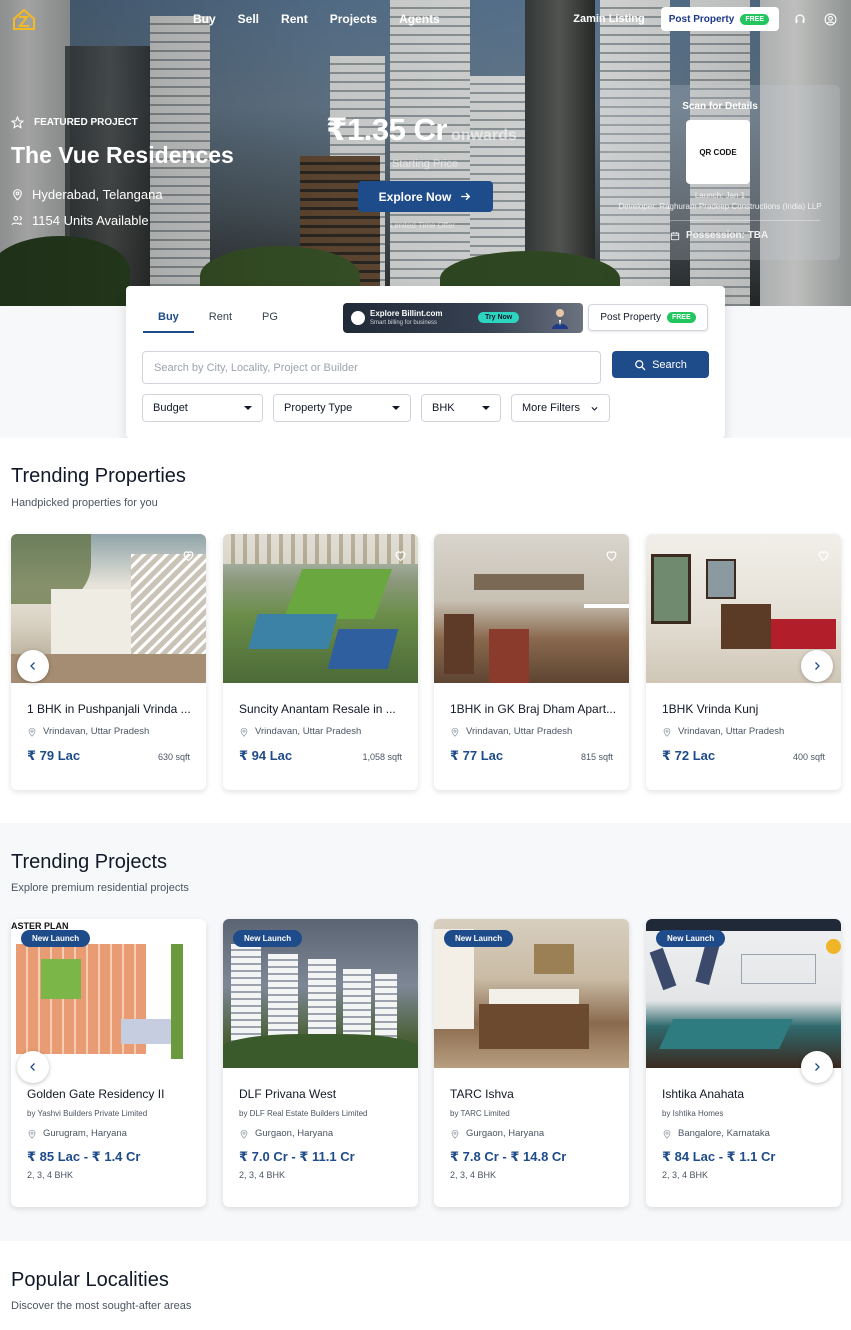 The height and width of the screenshot is (1330, 851). What do you see at coordinates (358, 318) in the screenshot?
I see `billint-logo-icon` at bounding box center [358, 318].